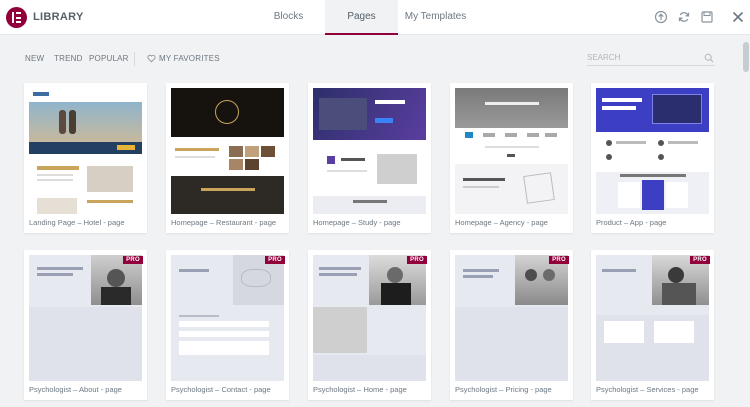 The image size is (750, 407). I want to click on template-card: PRO Psychologist – Services - page, so click(652, 325).